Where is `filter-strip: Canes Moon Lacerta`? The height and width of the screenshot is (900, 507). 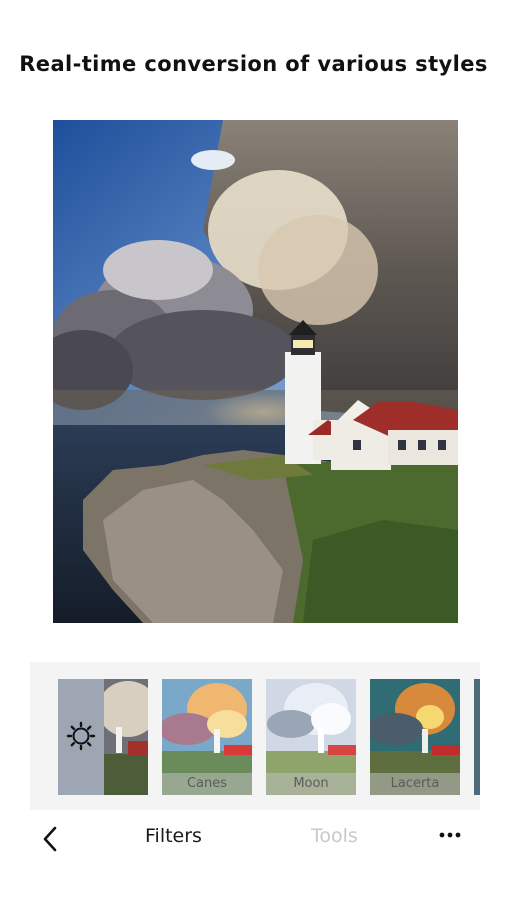
filter-strip: Canes Moon Lacerta is located at coordinates (255, 736).